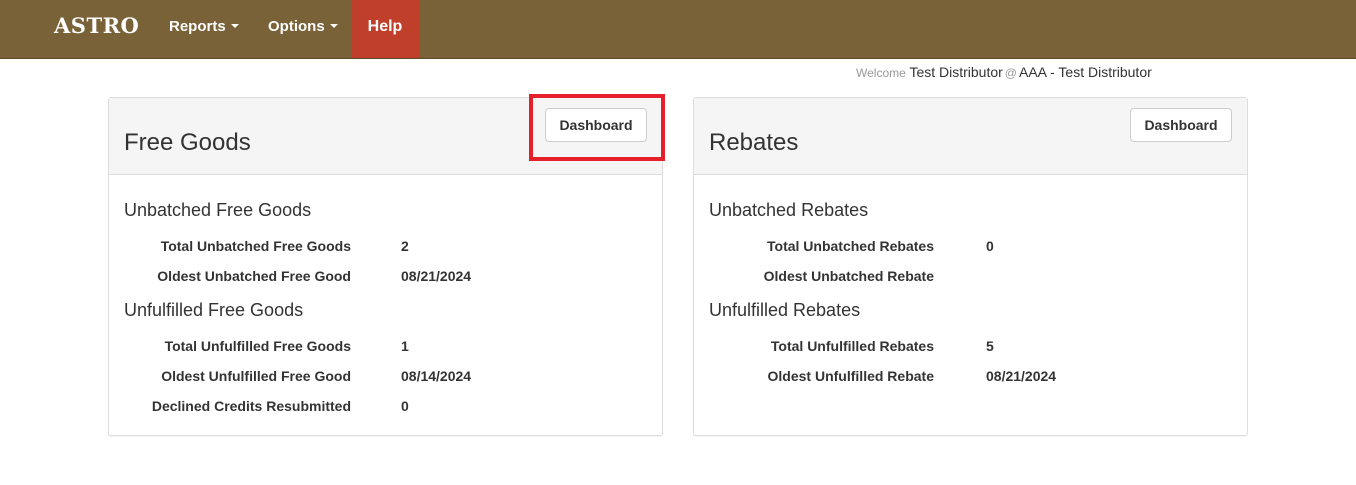  I want to click on stat-value: 08/14/2024, so click(436, 376).